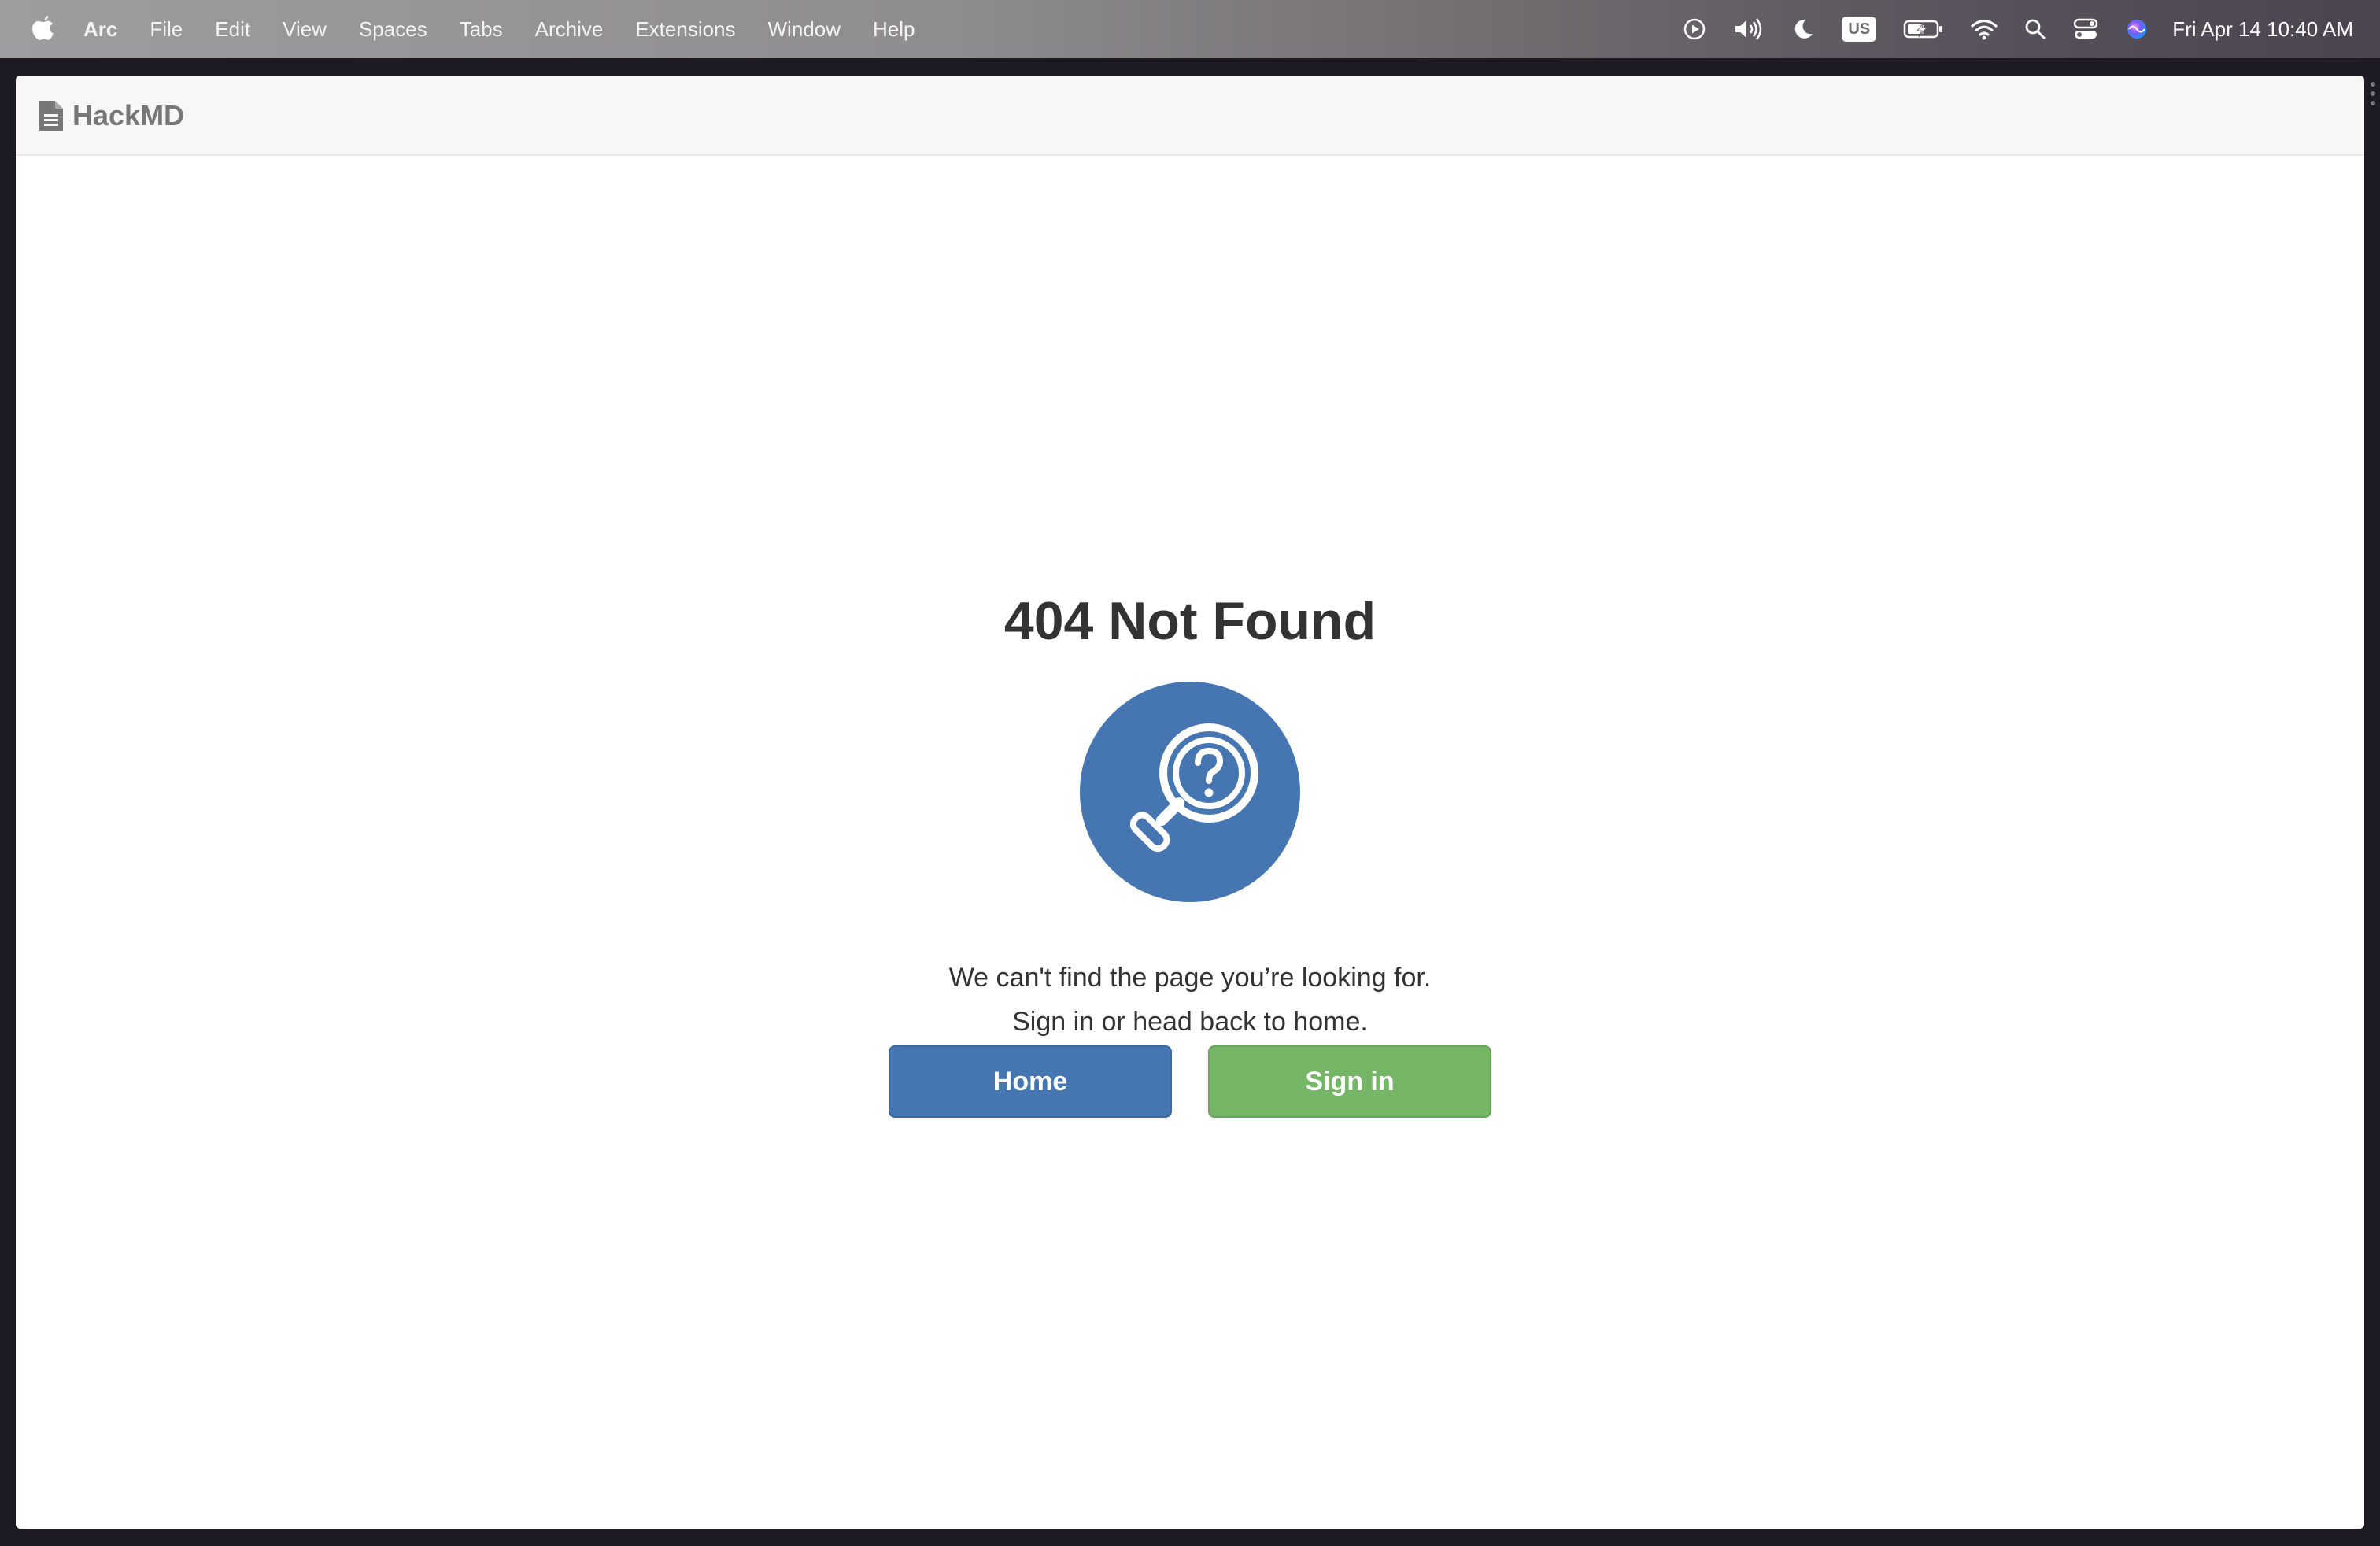 Image resolution: width=2380 pixels, height=1546 pixels. Describe the element at coordinates (1985, 29) in the screenshot. I see `wifi-icon` at that location.